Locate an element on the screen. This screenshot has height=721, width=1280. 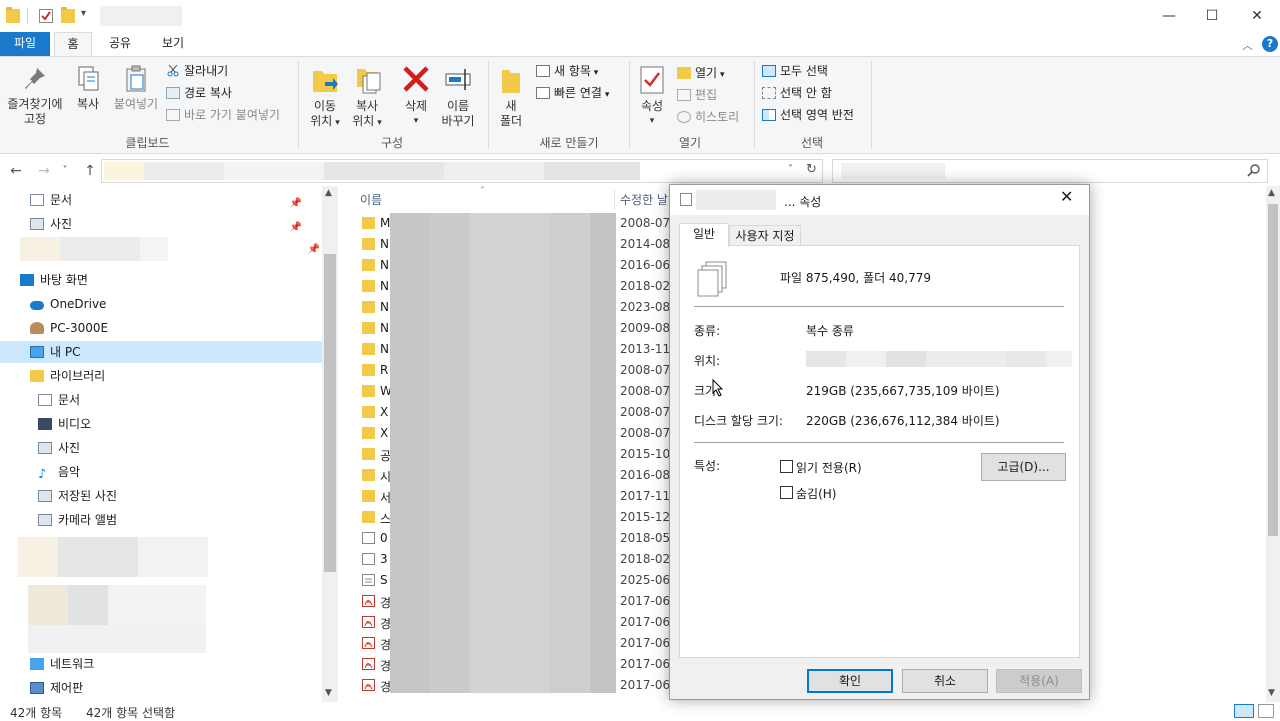
copyto-label-2: 위치 is located at coordinates (363, 121).